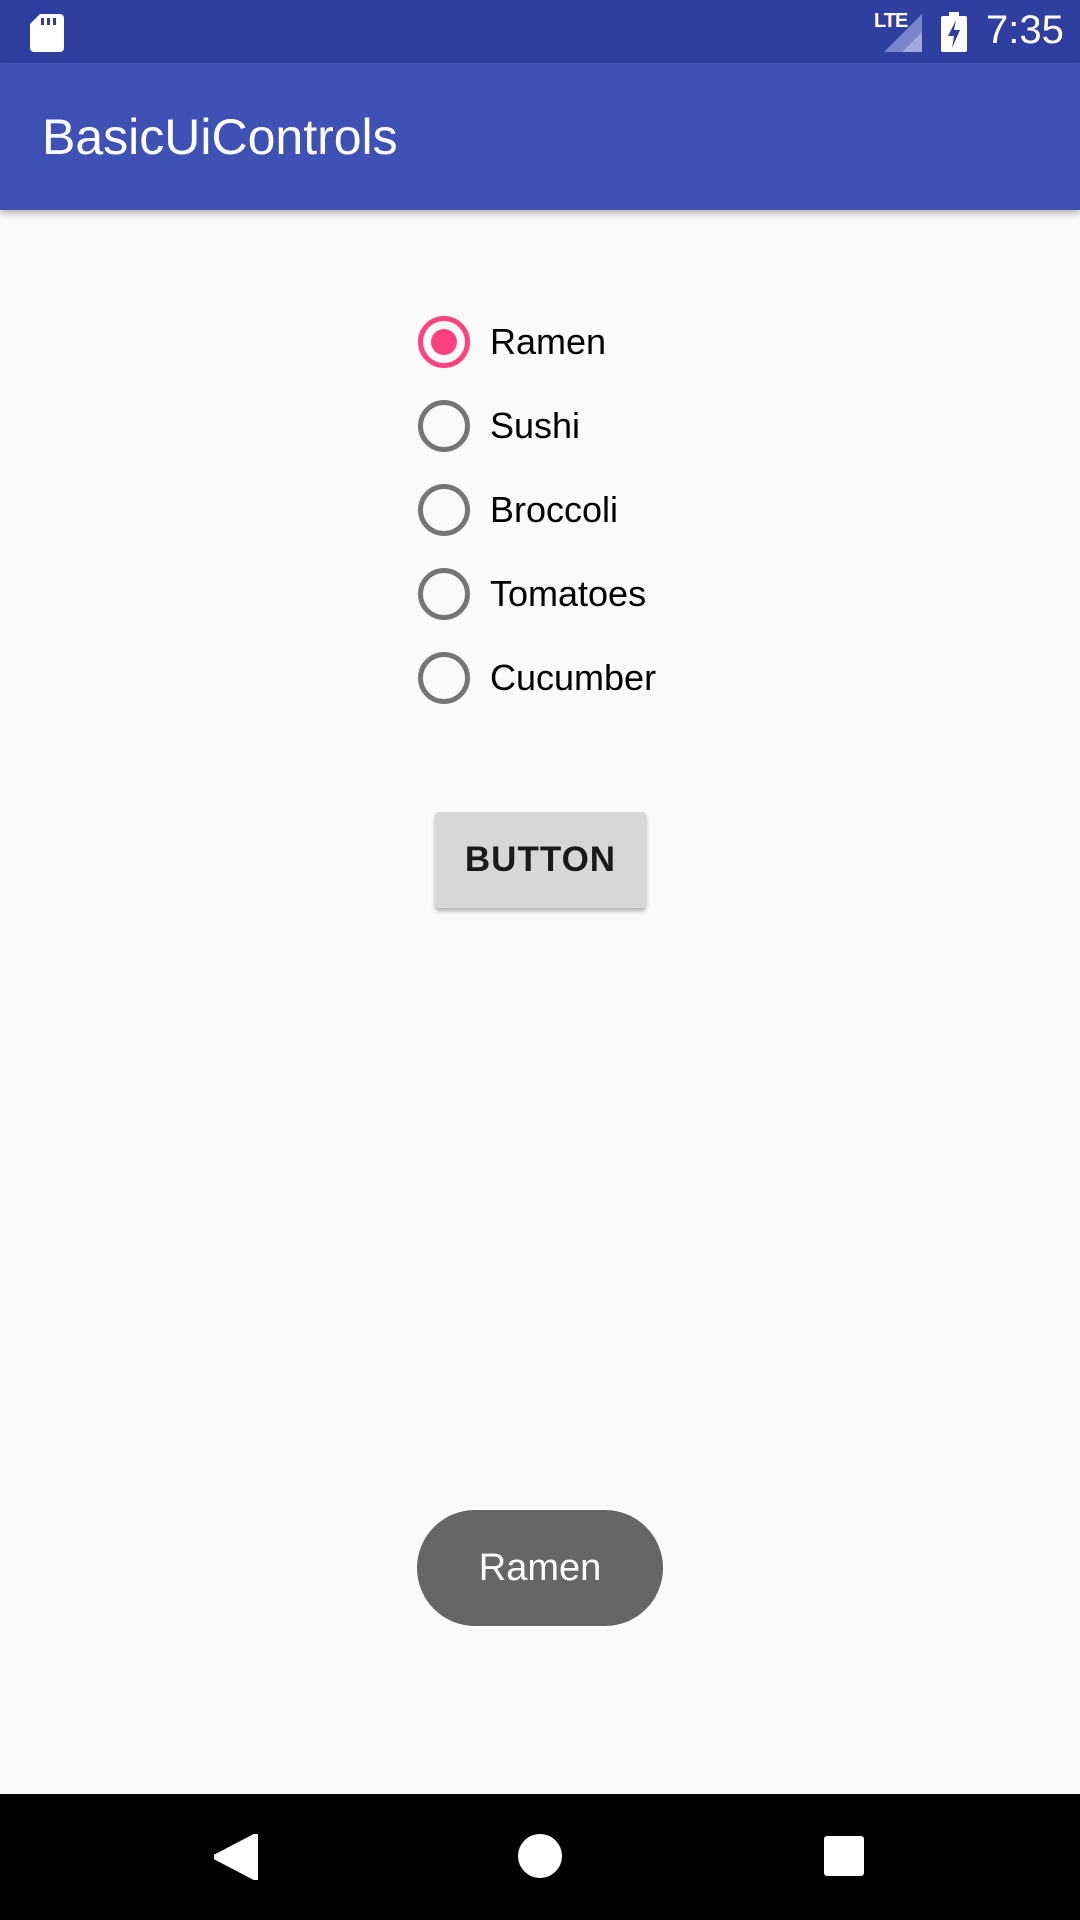 Image resolution: width=1080 pixels, height=1920 pixels. I want to click on status-clock: 7:35, so click(1025, 30).